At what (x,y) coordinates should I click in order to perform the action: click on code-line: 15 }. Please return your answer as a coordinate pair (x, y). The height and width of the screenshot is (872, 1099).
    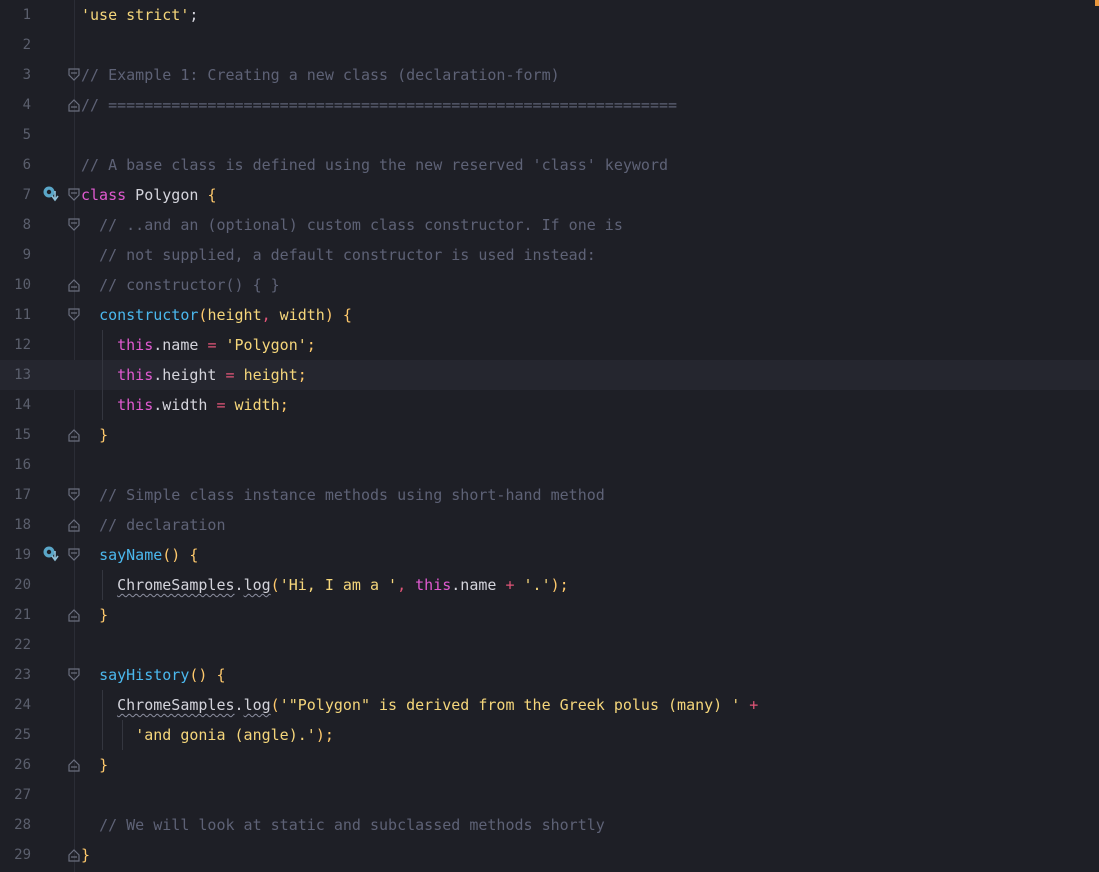
    Looking at the image, I should click on (549, 435).